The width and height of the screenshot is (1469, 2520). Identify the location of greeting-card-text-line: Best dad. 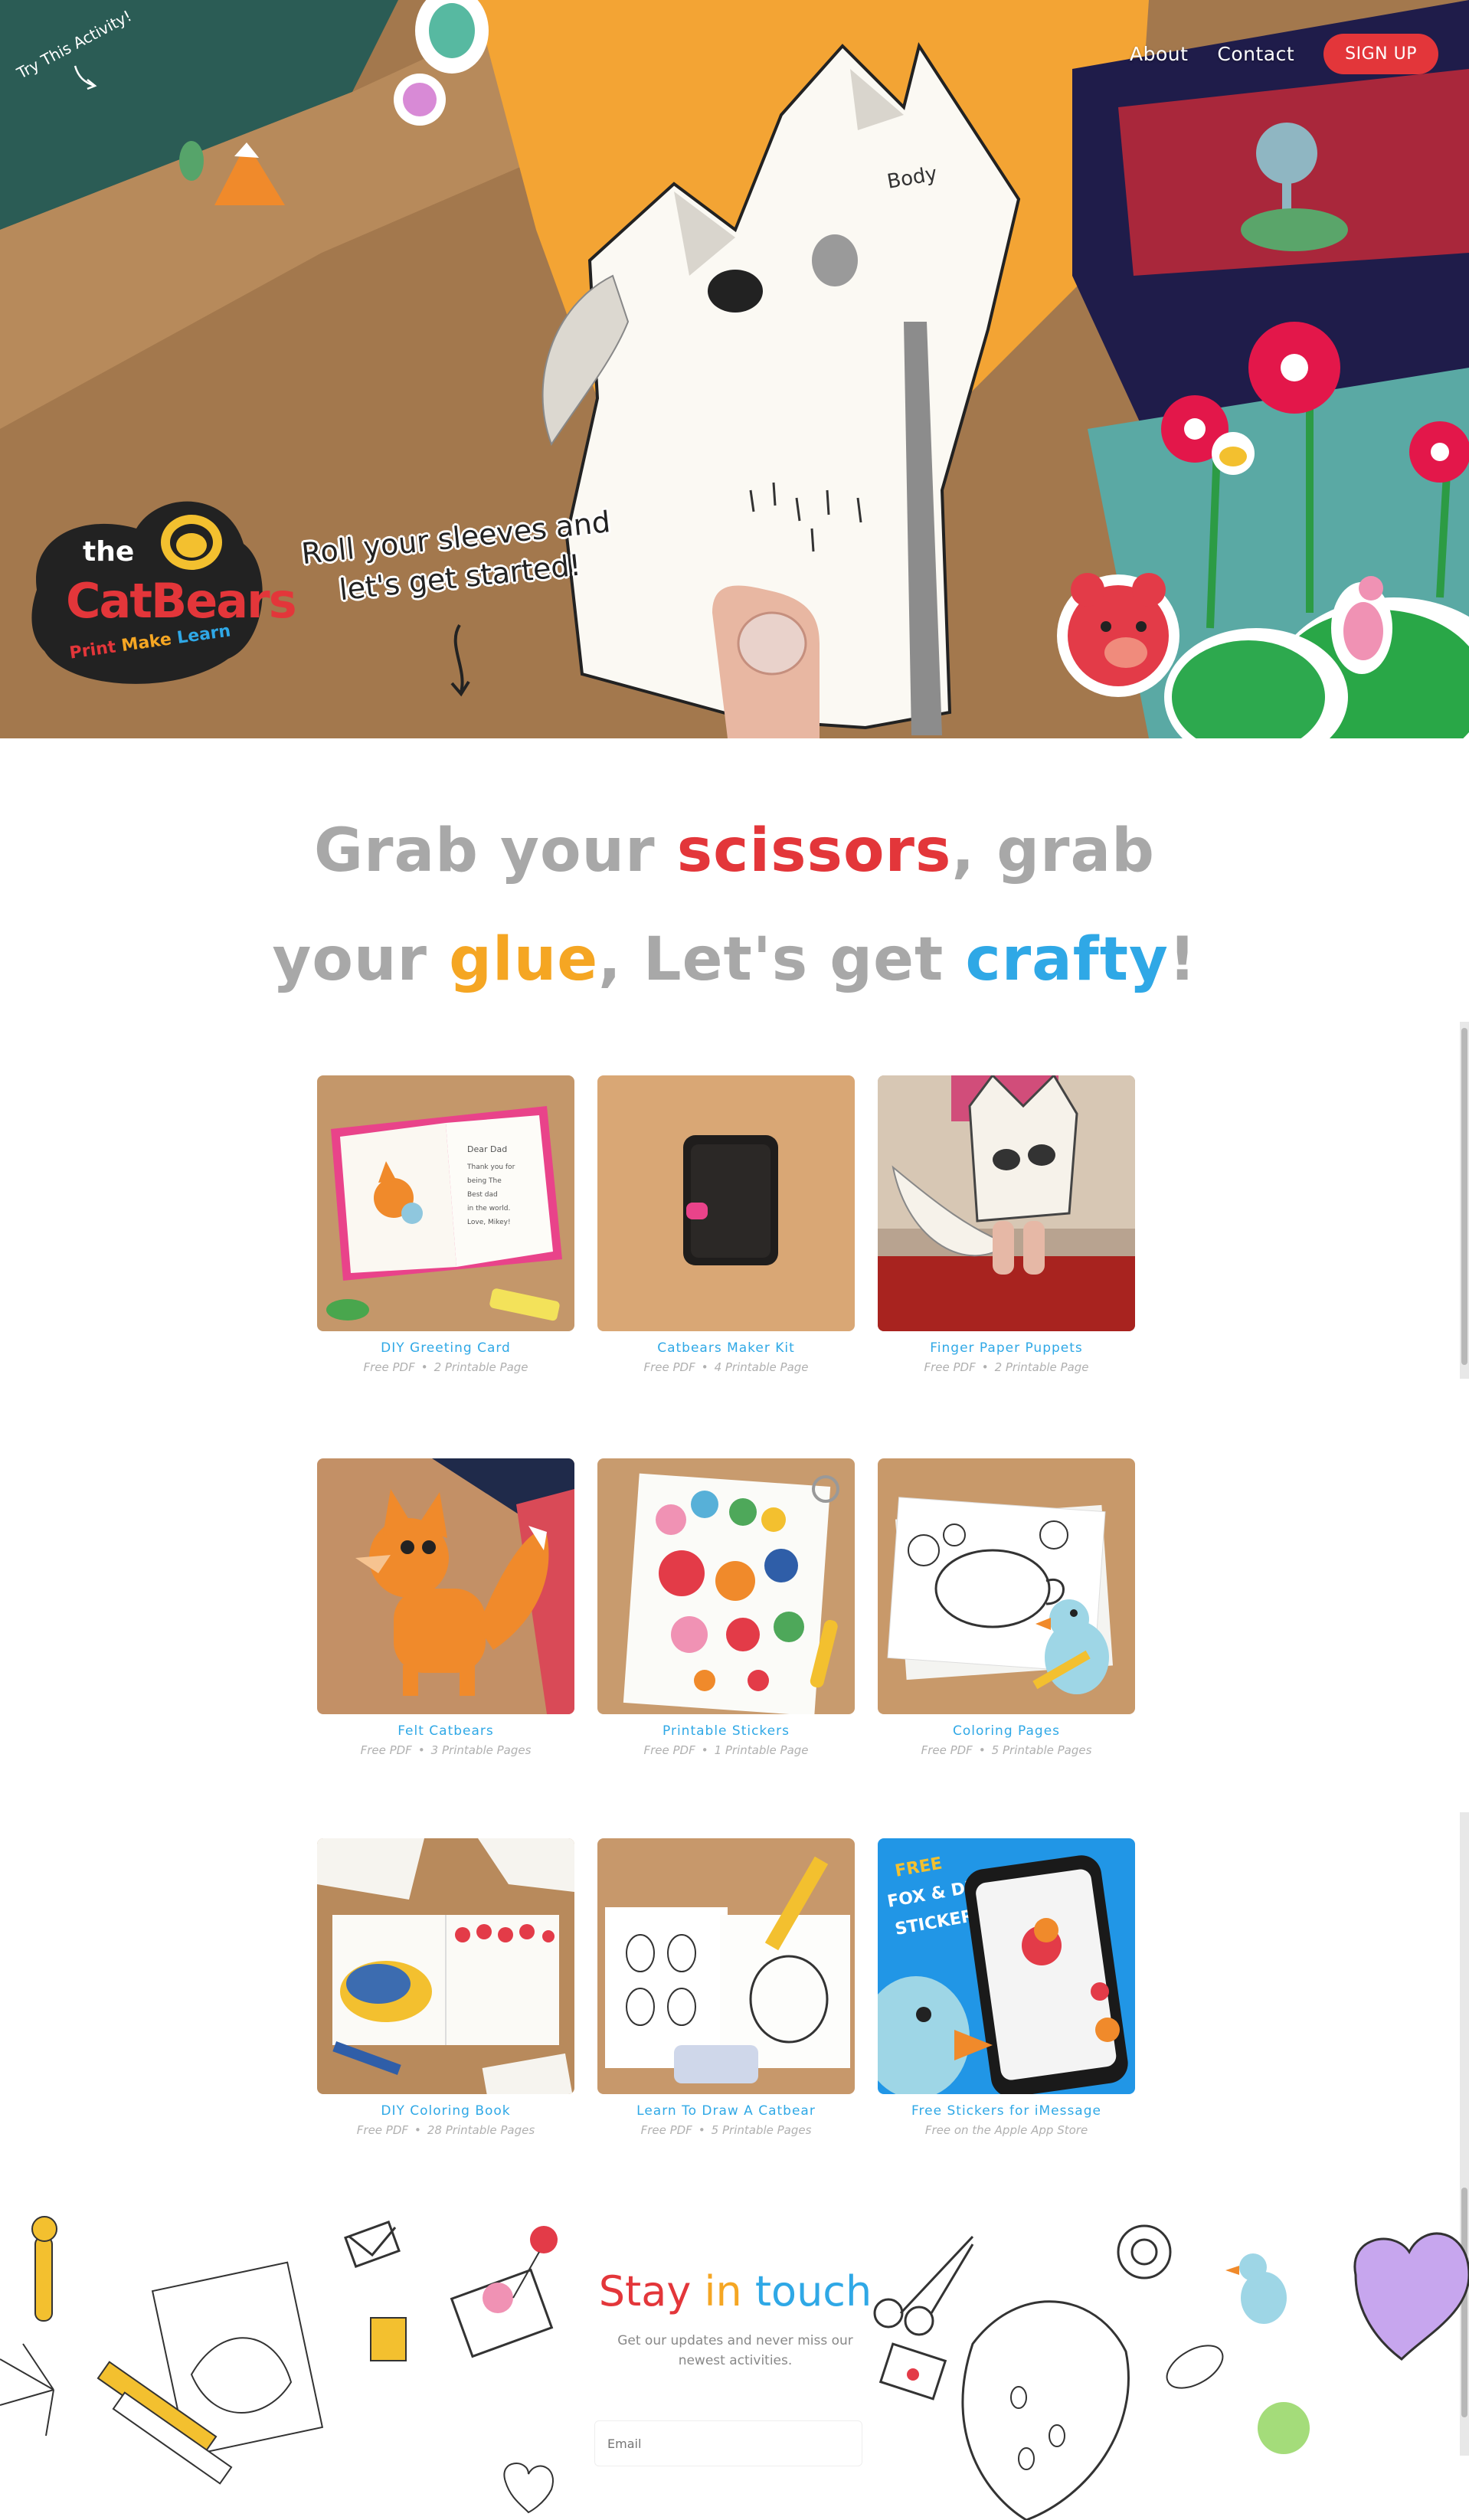
(482, 1195).